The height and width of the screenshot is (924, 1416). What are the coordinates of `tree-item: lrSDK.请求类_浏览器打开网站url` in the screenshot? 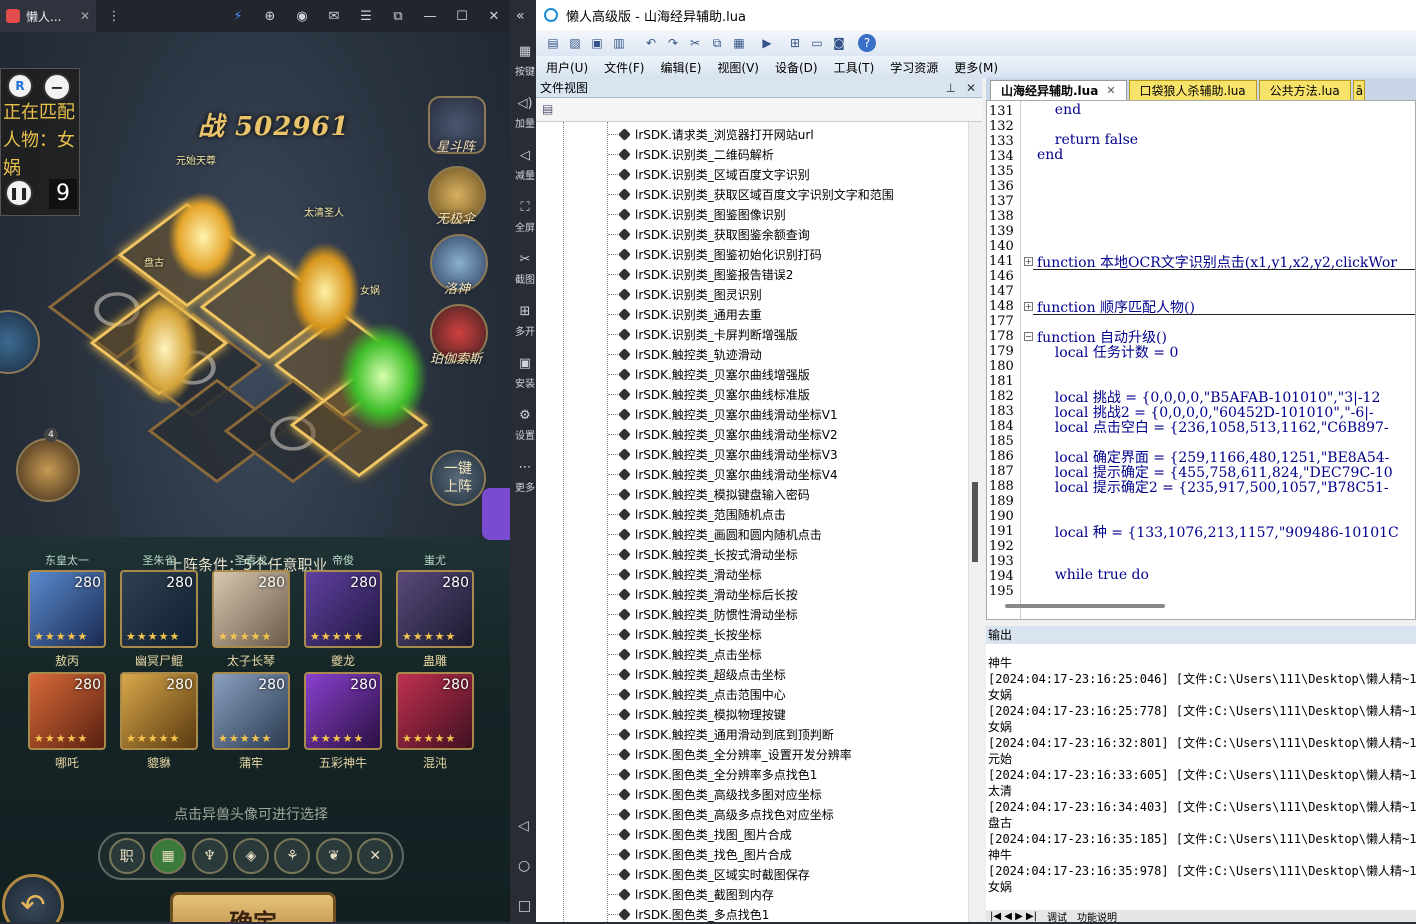 It's located at (711, 134).